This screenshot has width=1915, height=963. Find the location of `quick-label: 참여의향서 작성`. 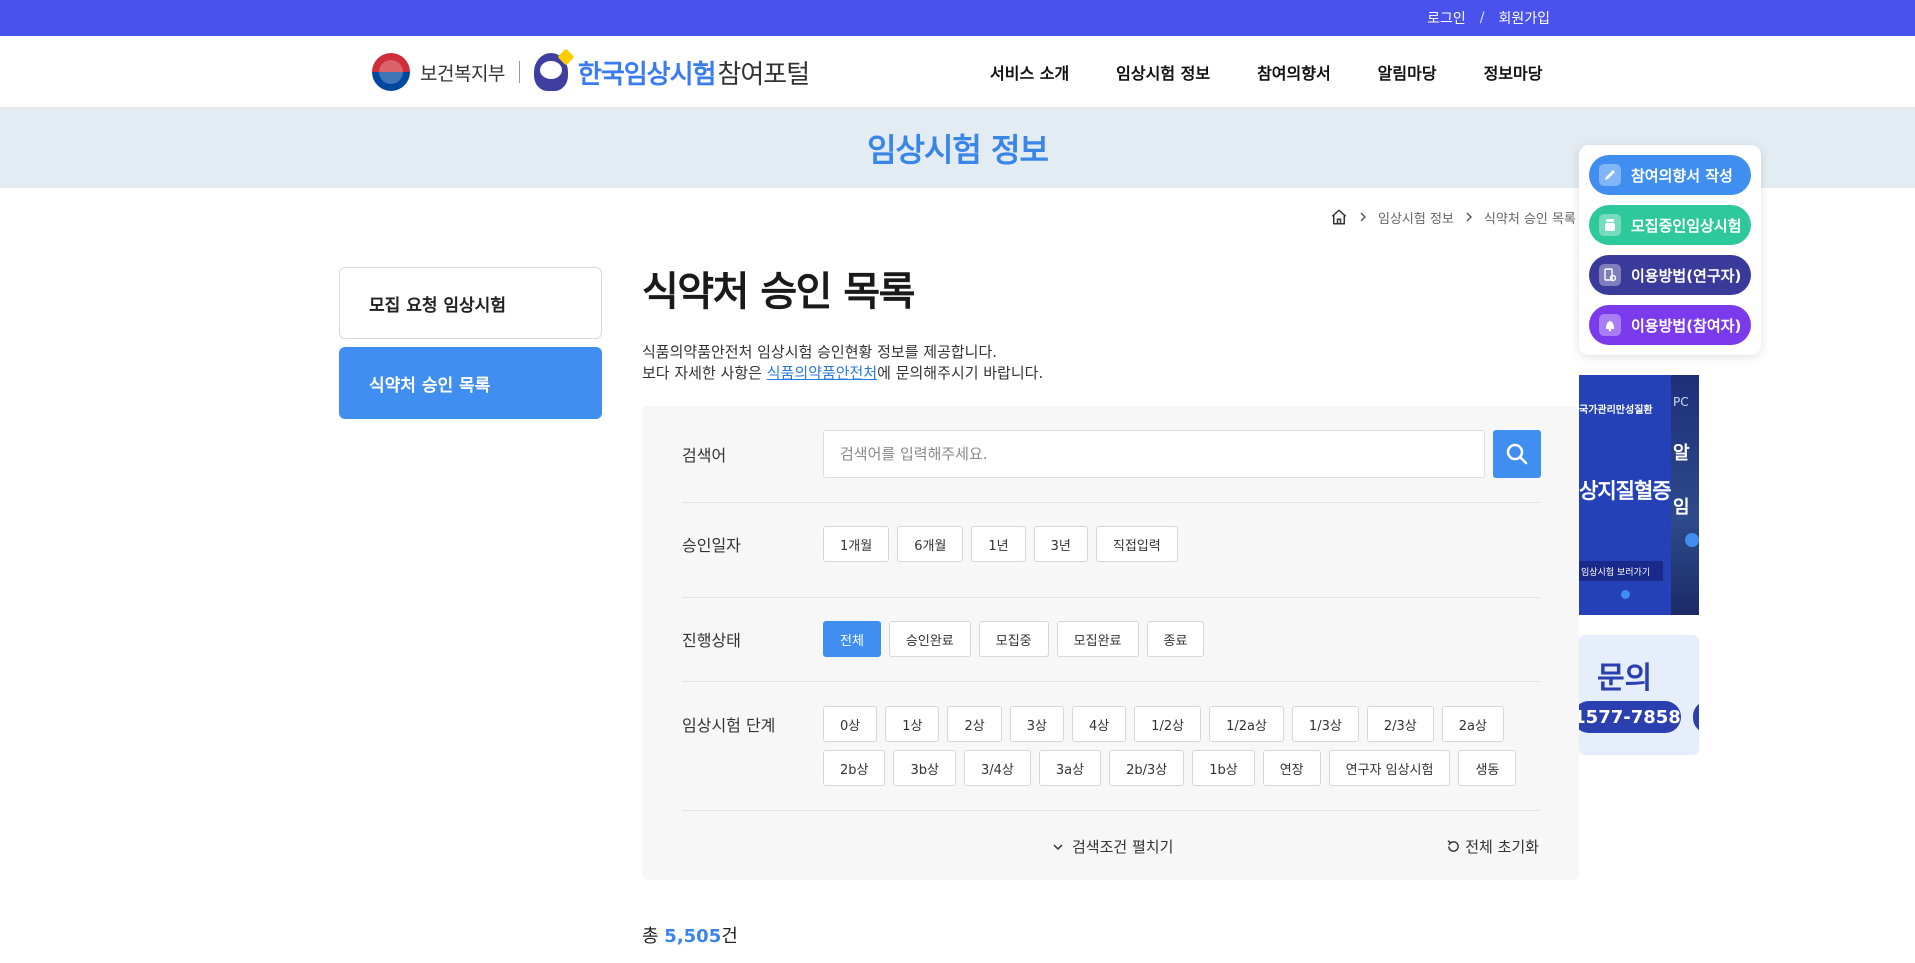

quick-label: 참여의향서 작성 is located at coordinates (1682, 175).